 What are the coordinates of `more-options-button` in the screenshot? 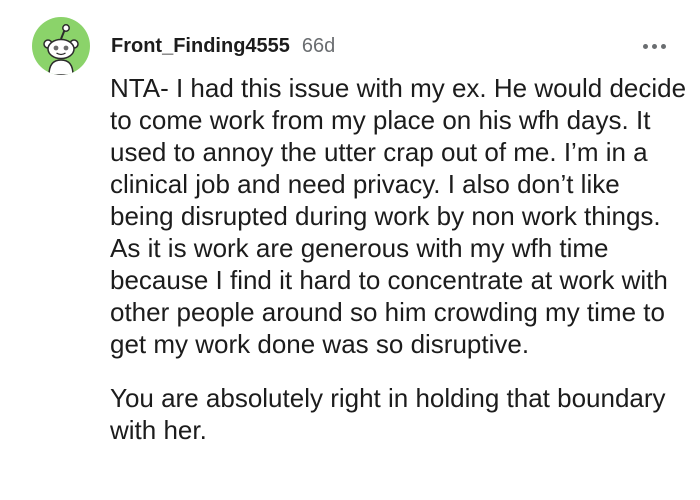 It's located at (654, 46).